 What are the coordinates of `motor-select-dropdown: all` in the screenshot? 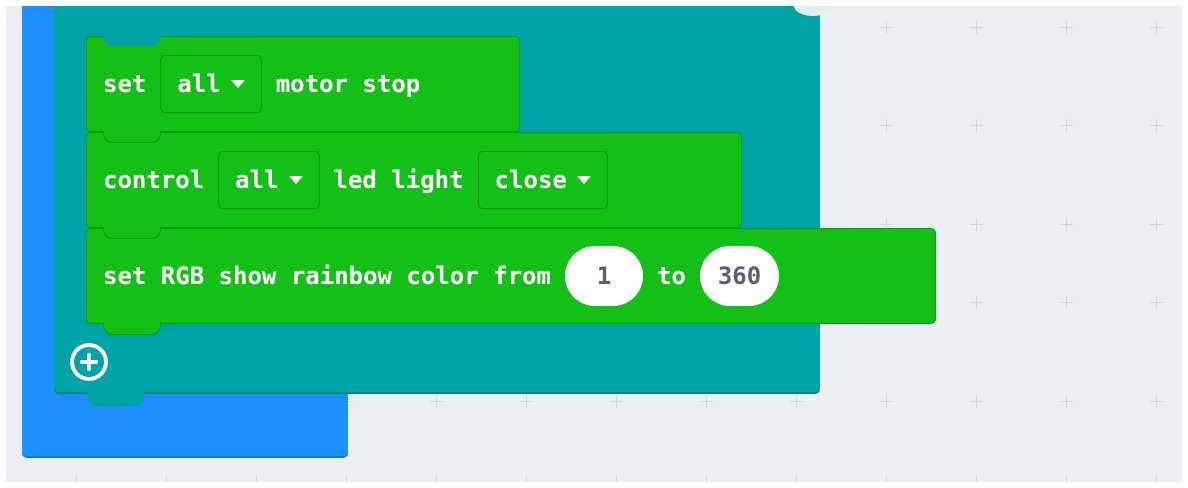 It's located at (211, 84).